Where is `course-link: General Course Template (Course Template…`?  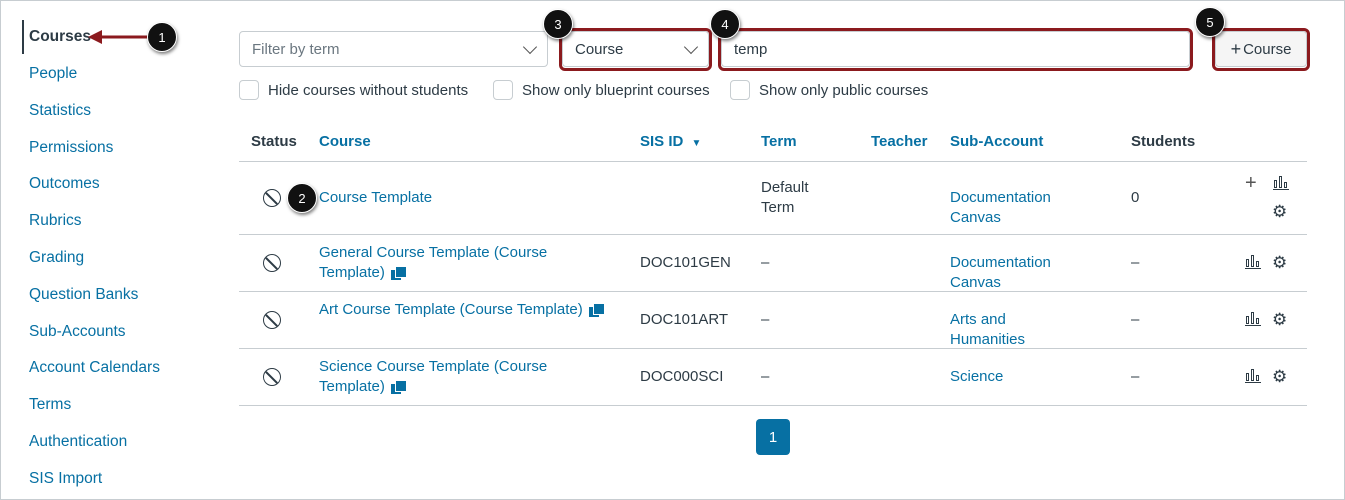 course-link: General Course Template (Course Template… is located at coordinates (444, 263).